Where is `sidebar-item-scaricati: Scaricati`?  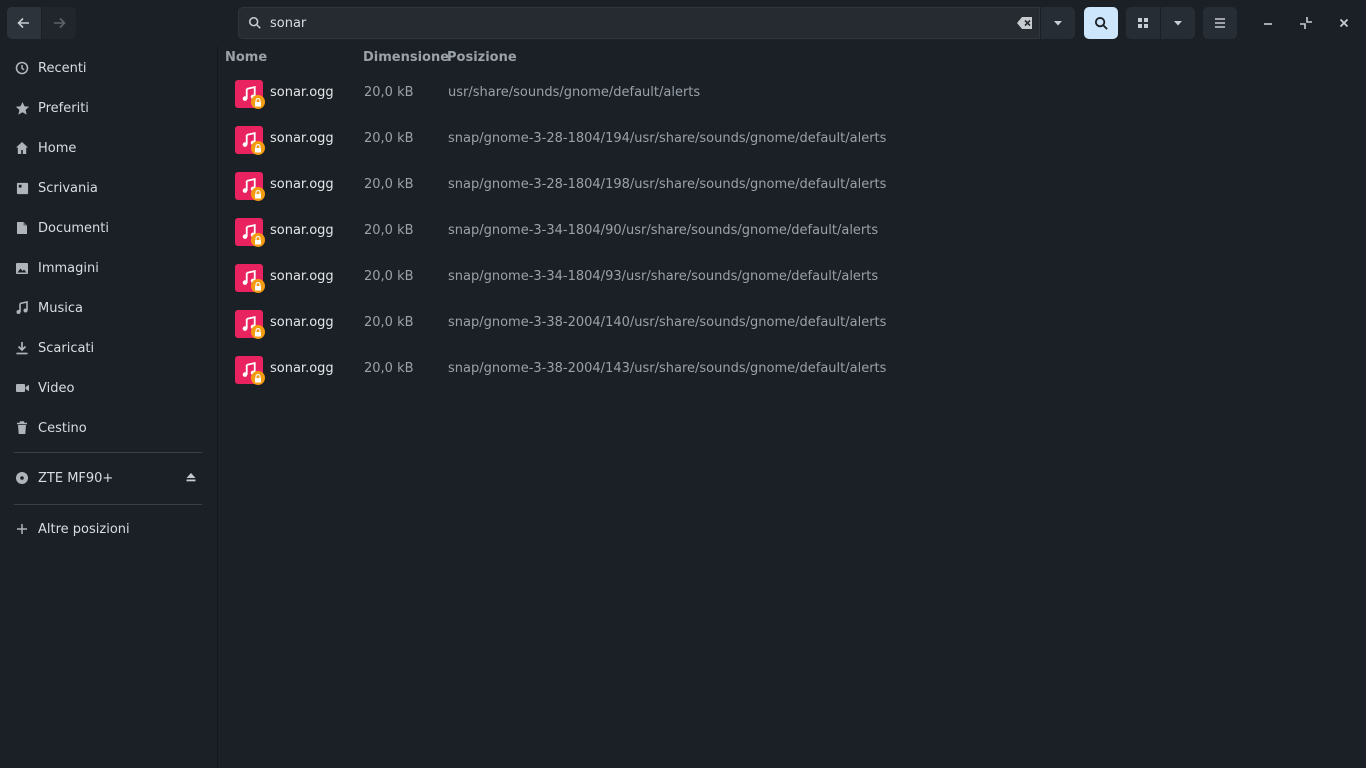
sidebar-item-scaricati: Scaricati is located at coordinates (109, 348).